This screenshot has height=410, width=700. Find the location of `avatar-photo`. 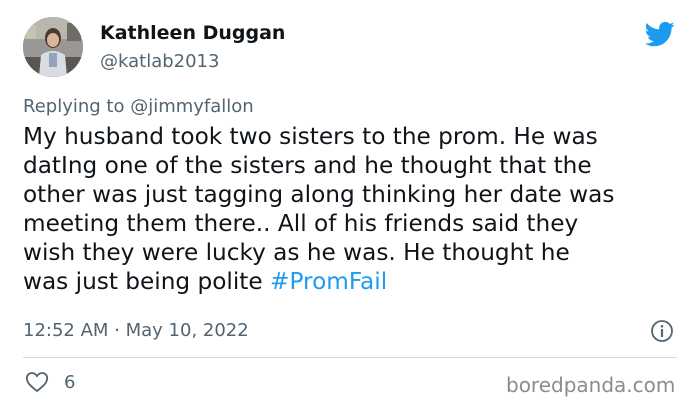

avatar-photo is located at coordinates (53, 47).